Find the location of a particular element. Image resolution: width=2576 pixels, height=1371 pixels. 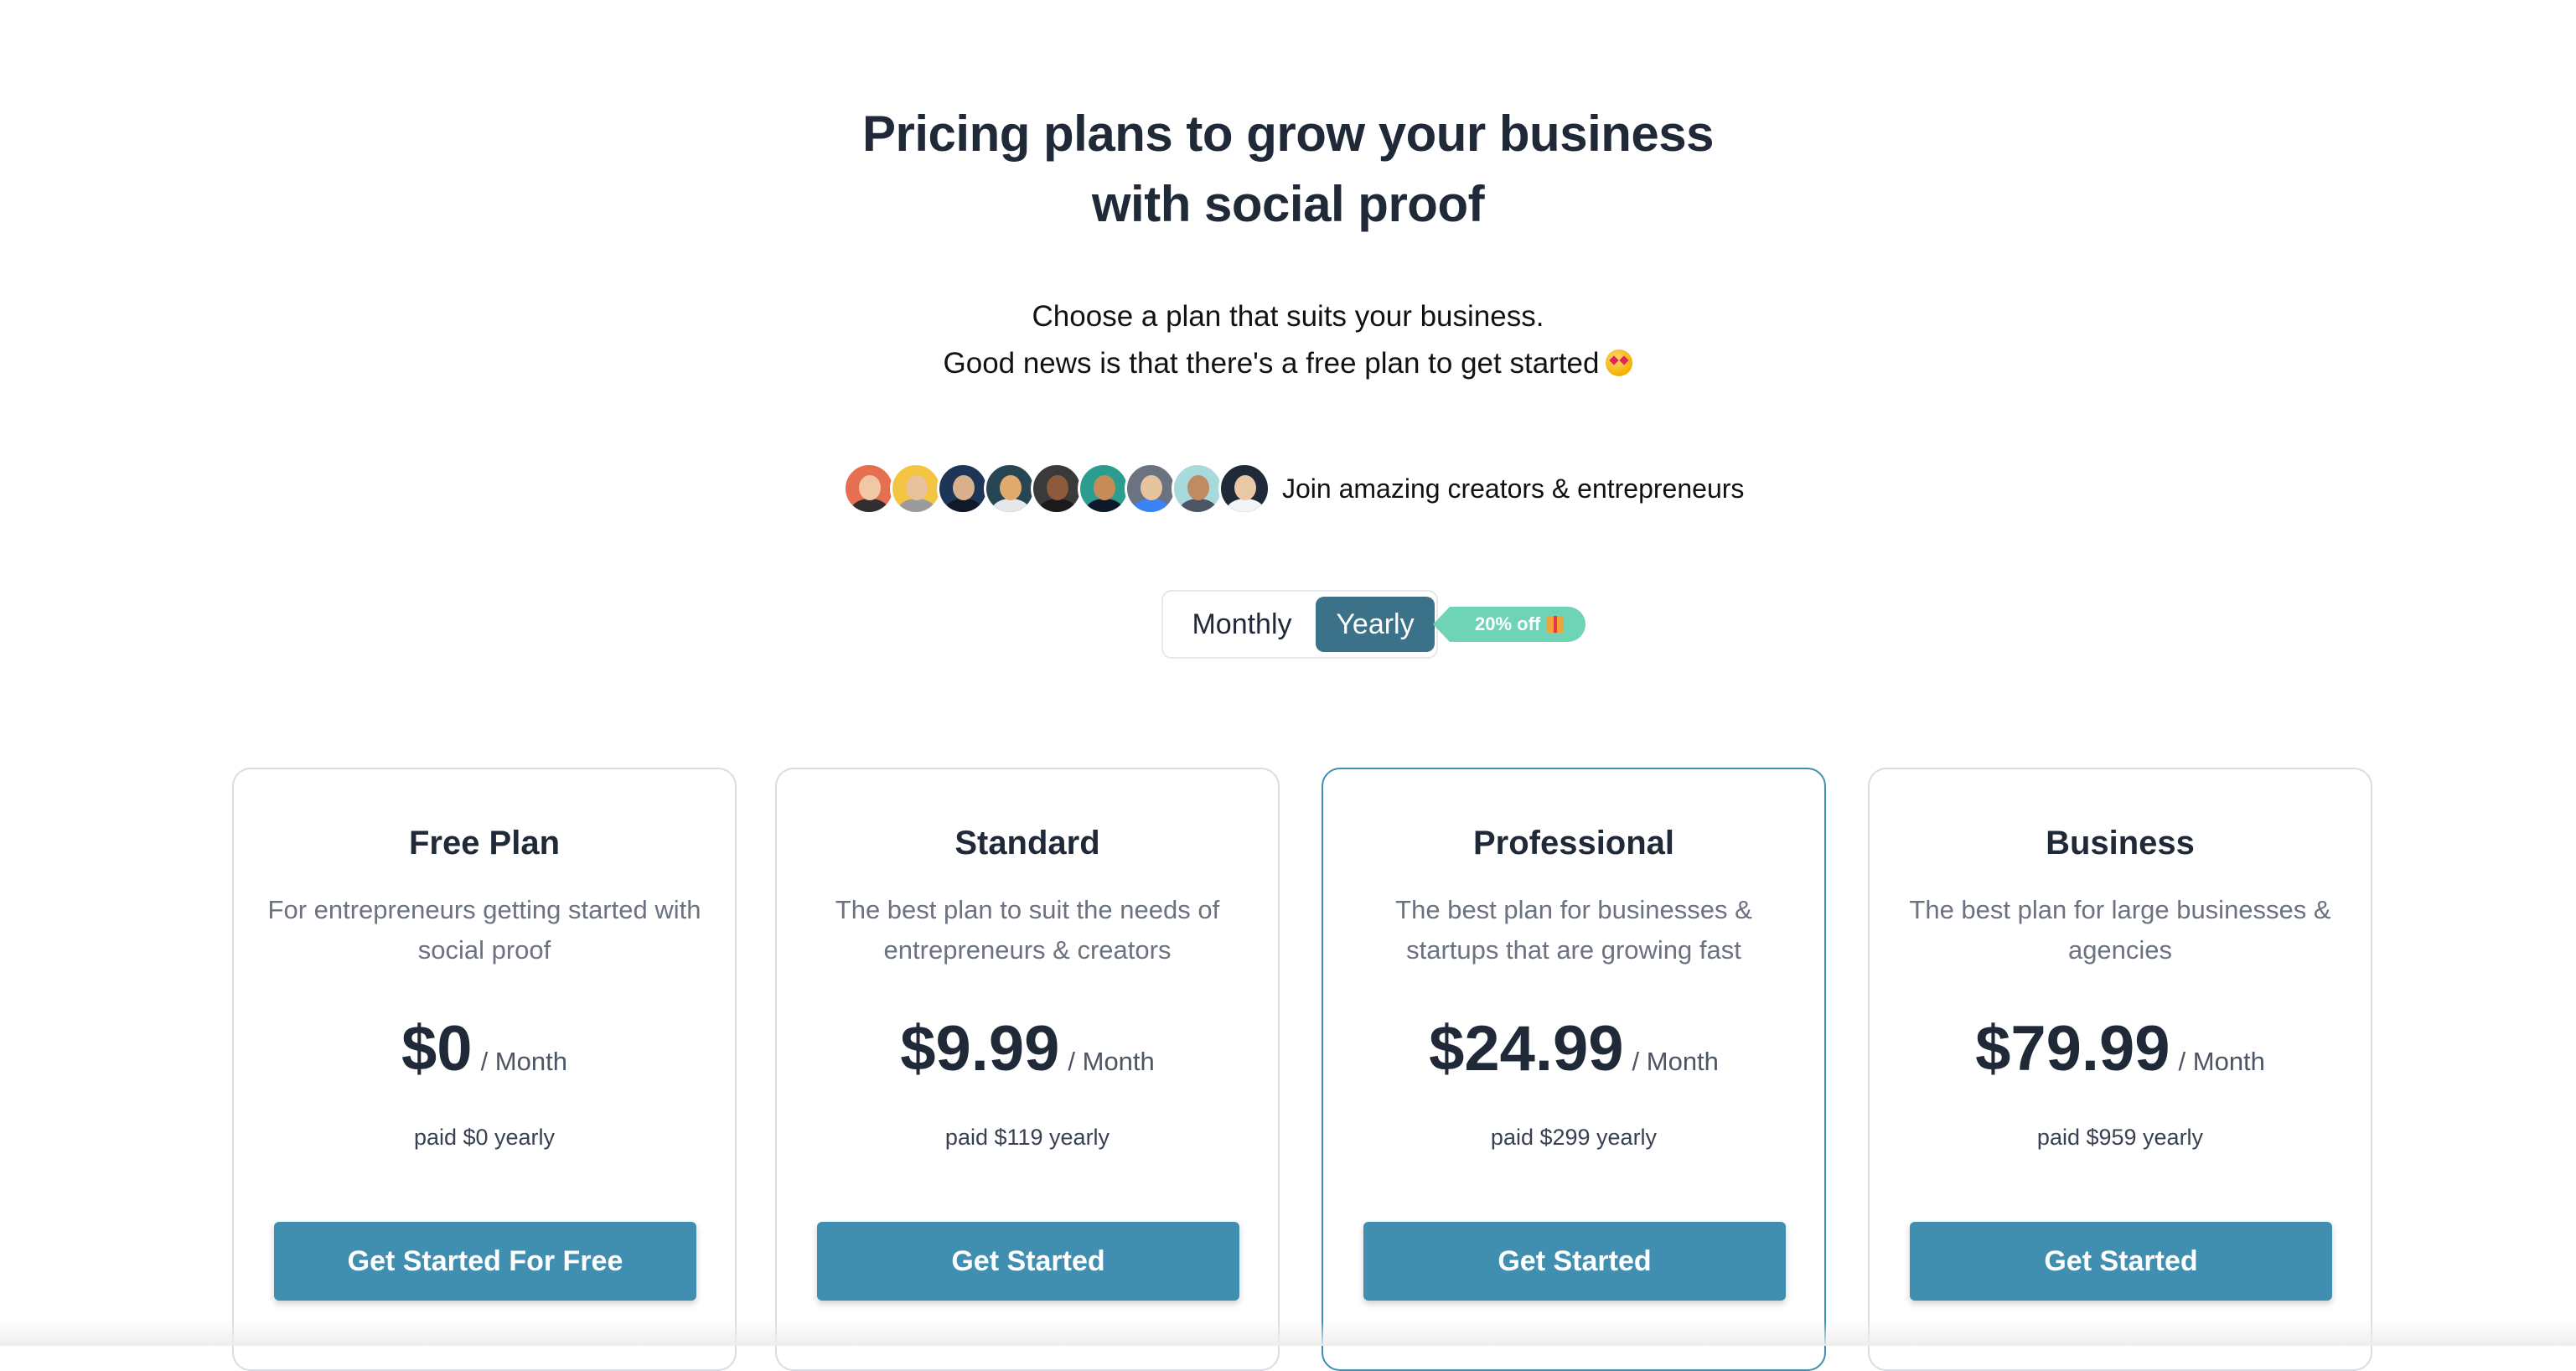

get-started-standard-button: Get Started is located at coordinates (1028, 1261).